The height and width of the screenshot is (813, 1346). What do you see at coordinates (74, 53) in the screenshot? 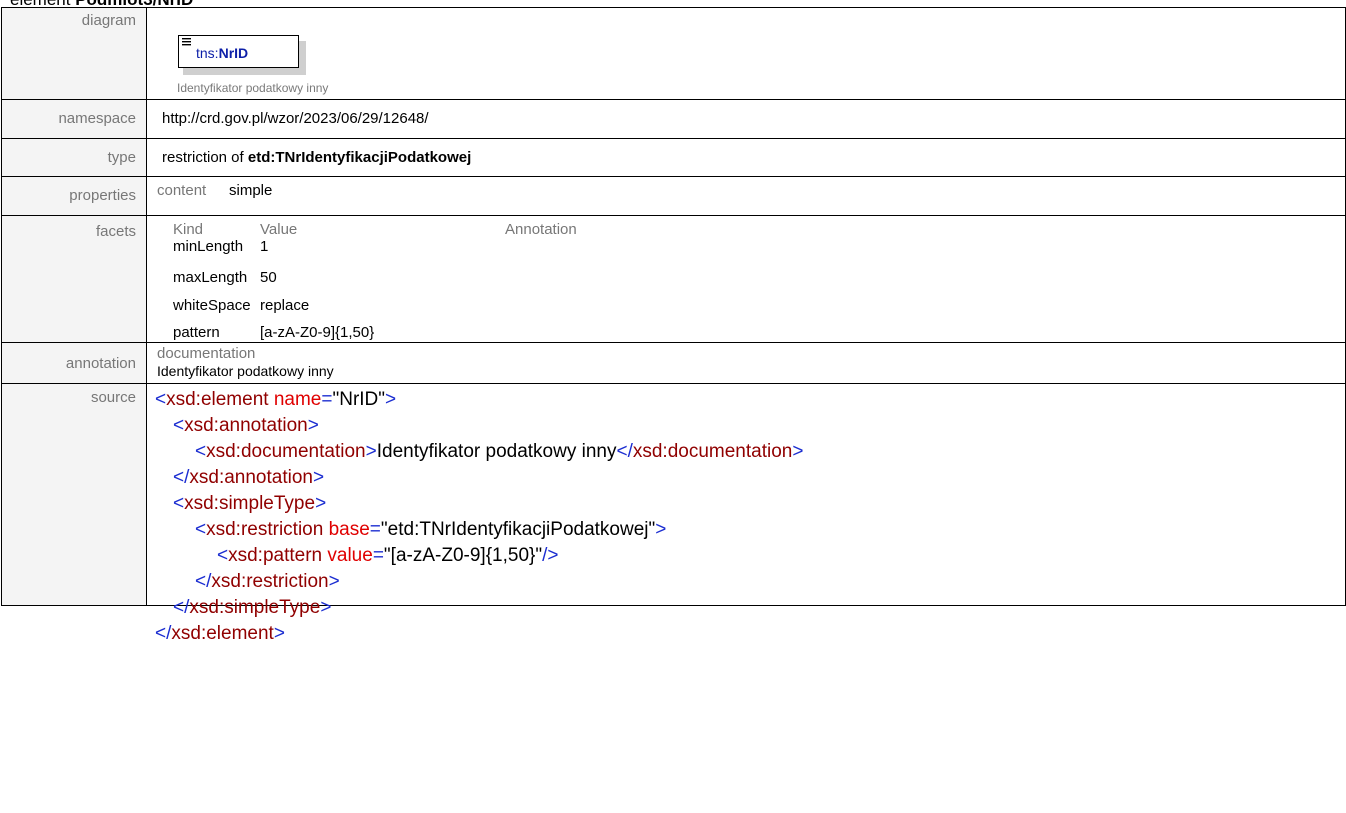
I see `diagram-label: diagram` at bounding box center [74, 53].